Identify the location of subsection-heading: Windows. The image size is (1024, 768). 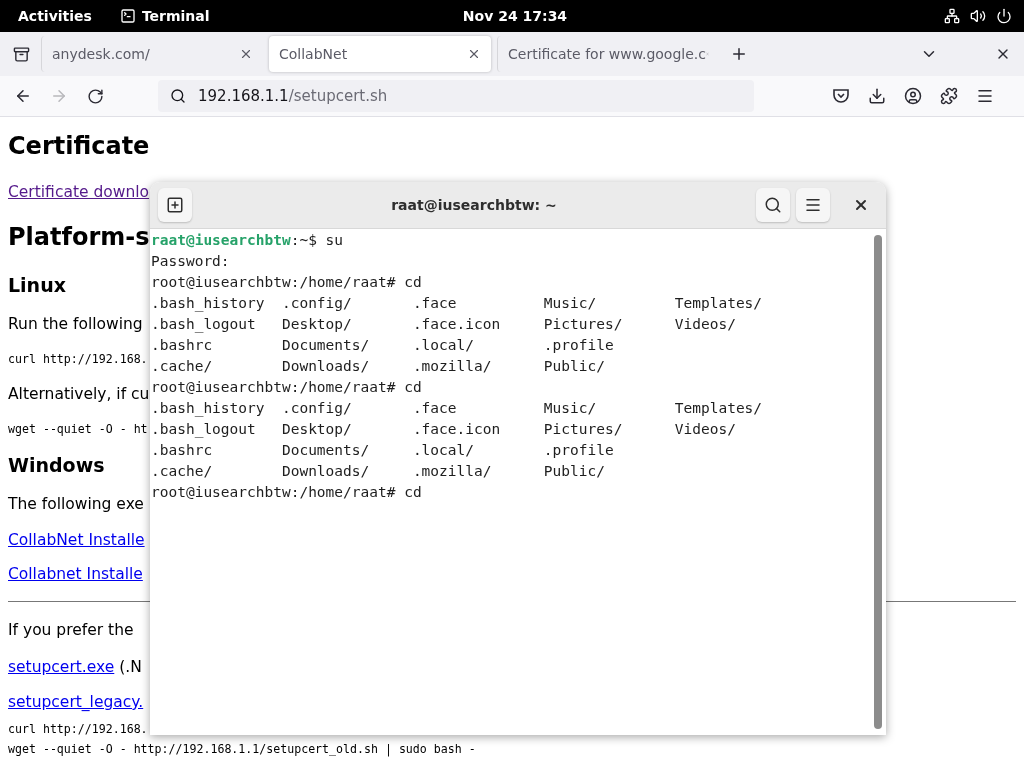
(56, 465).